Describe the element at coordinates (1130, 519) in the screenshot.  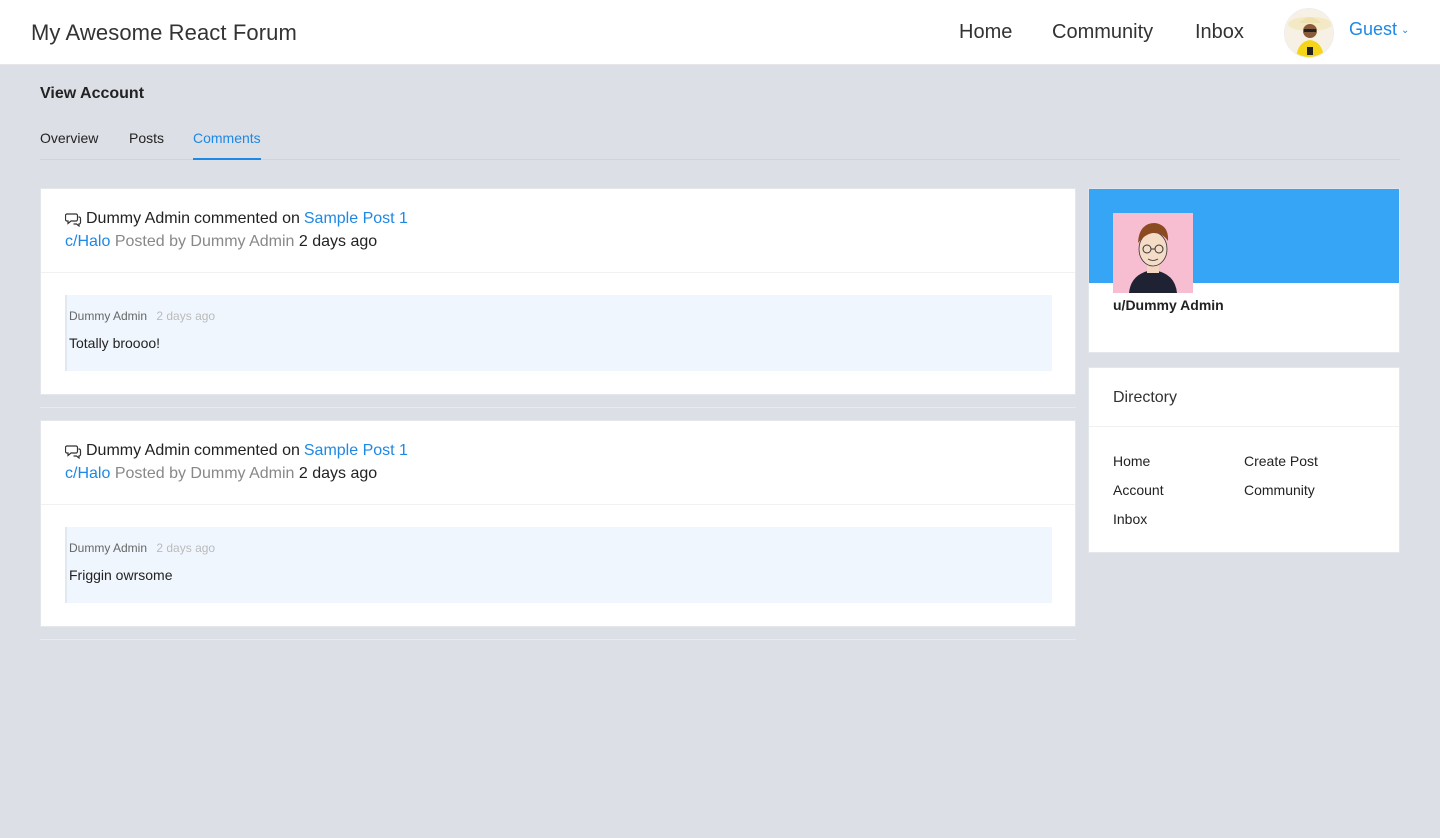
I see `directory-link-inbox: Inbox` at that location.